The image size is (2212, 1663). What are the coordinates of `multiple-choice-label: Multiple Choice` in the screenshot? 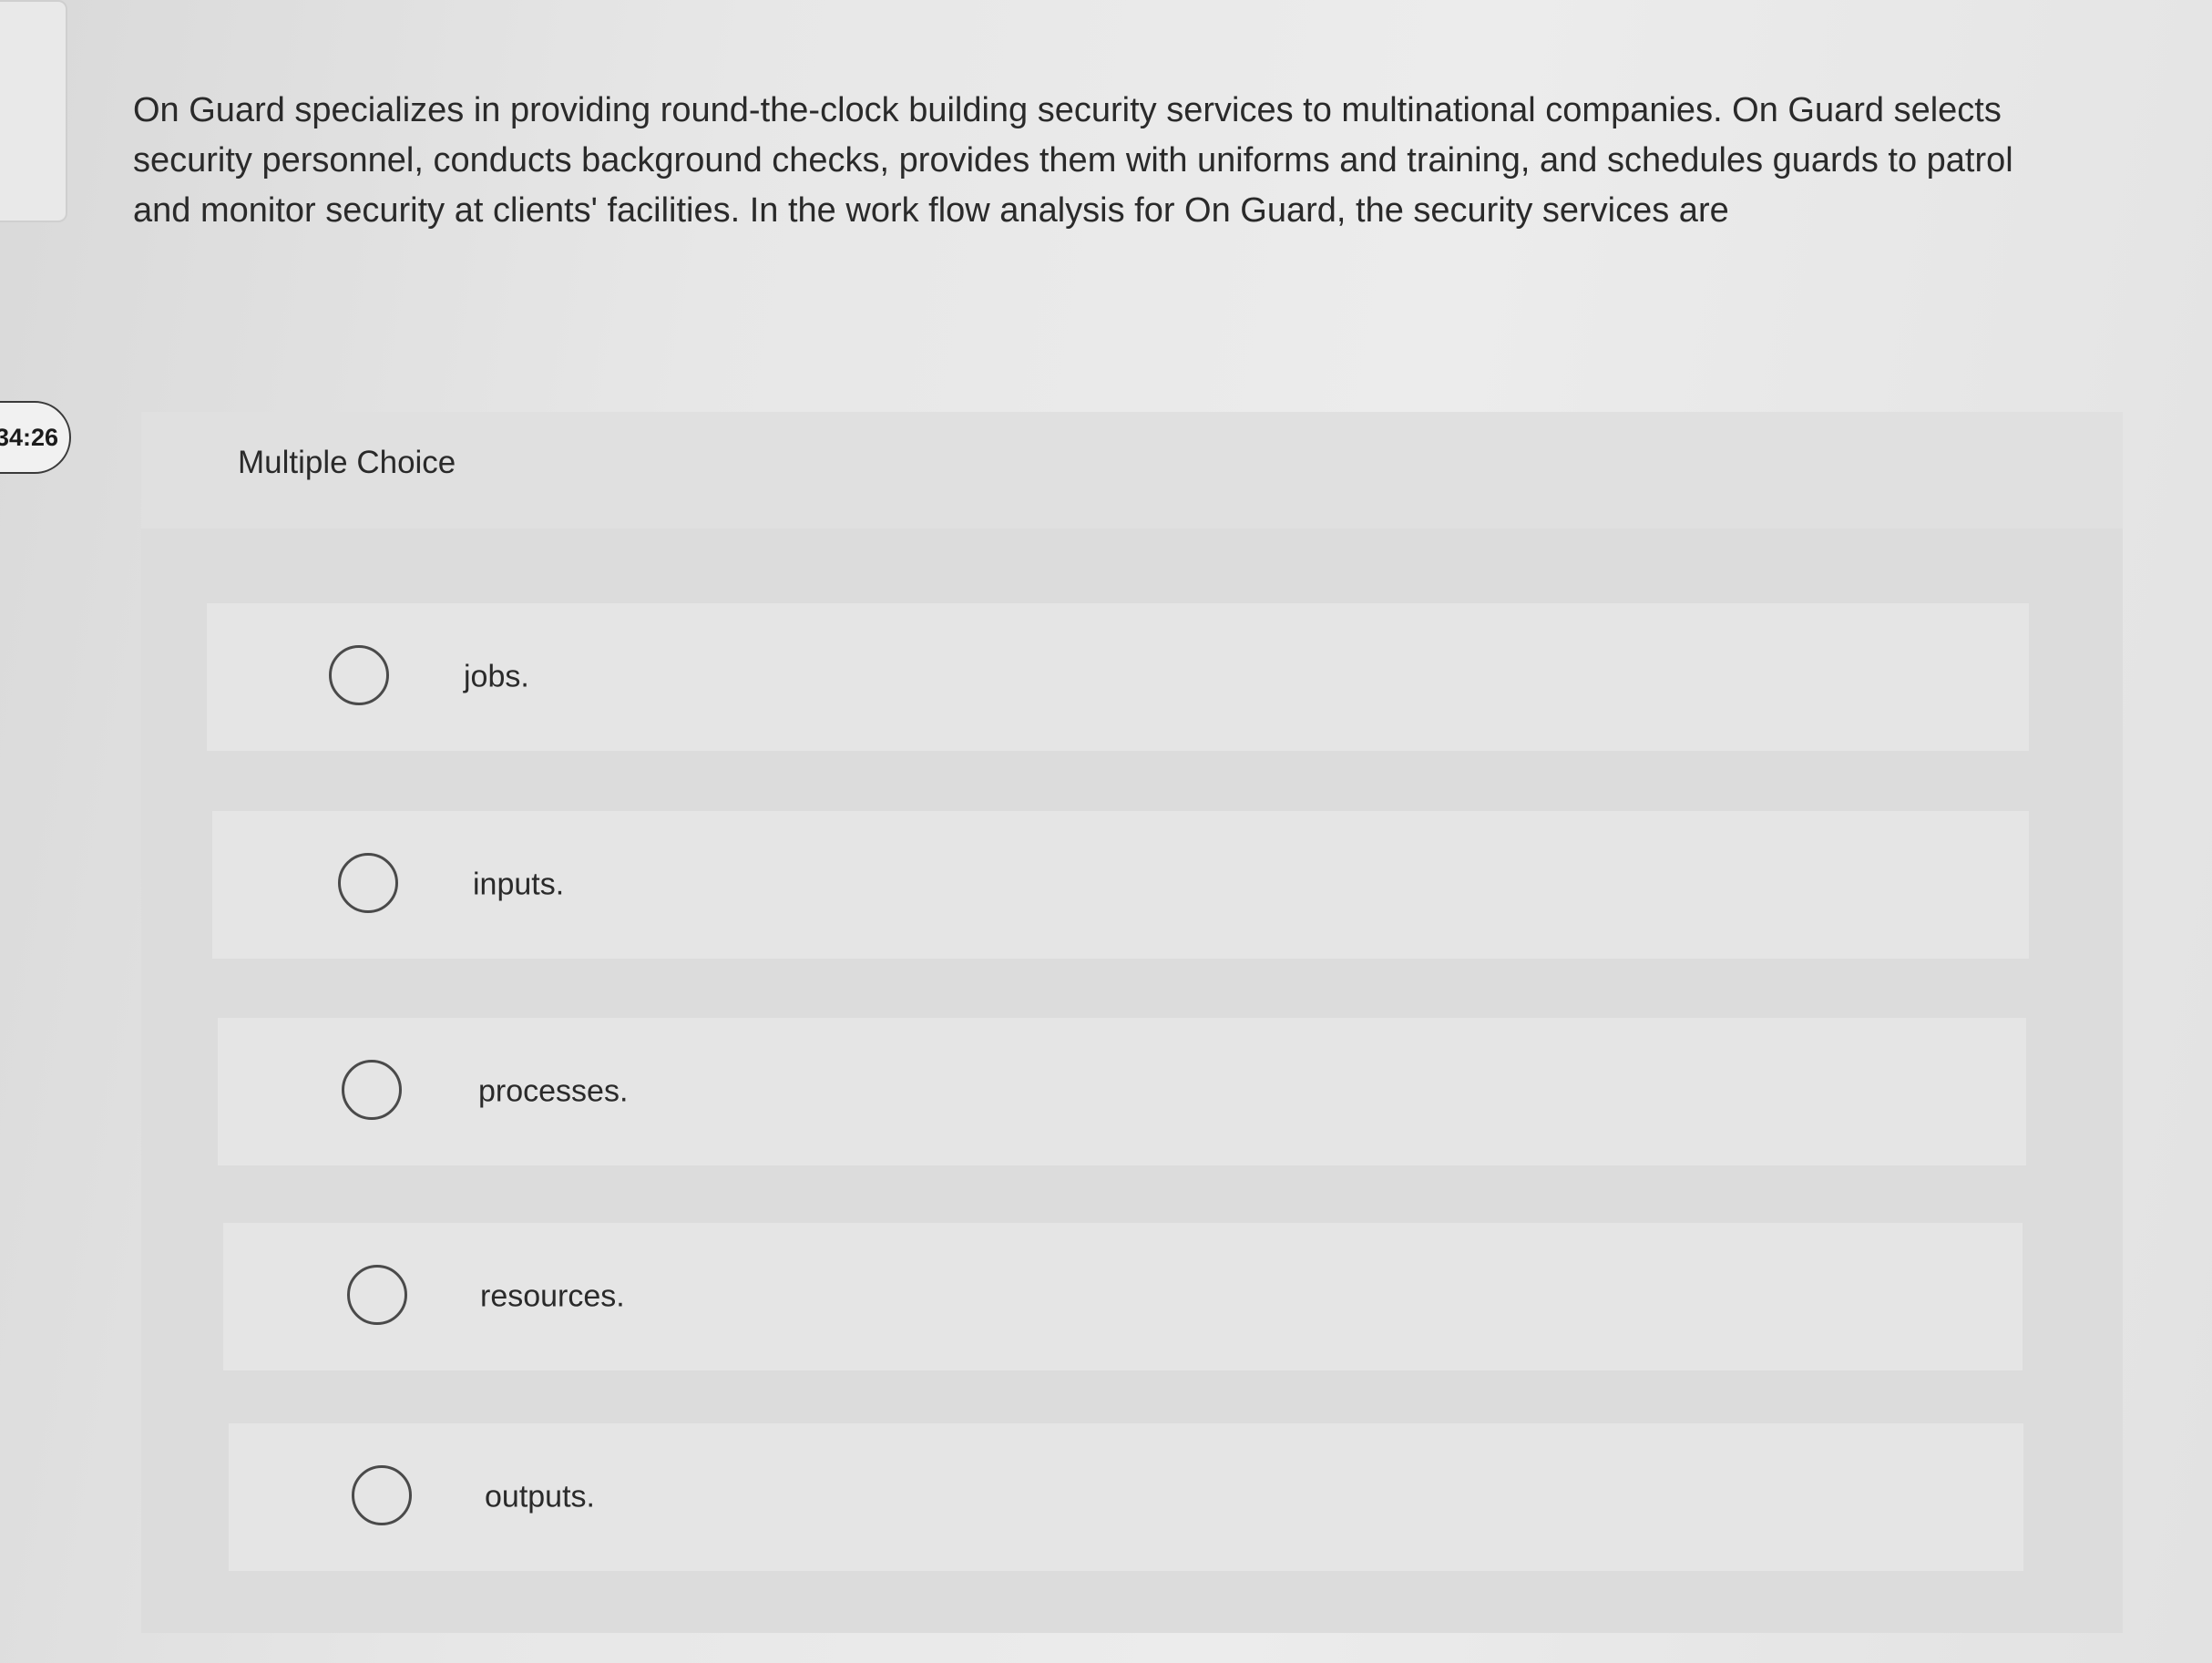 It's located at (347, 463).